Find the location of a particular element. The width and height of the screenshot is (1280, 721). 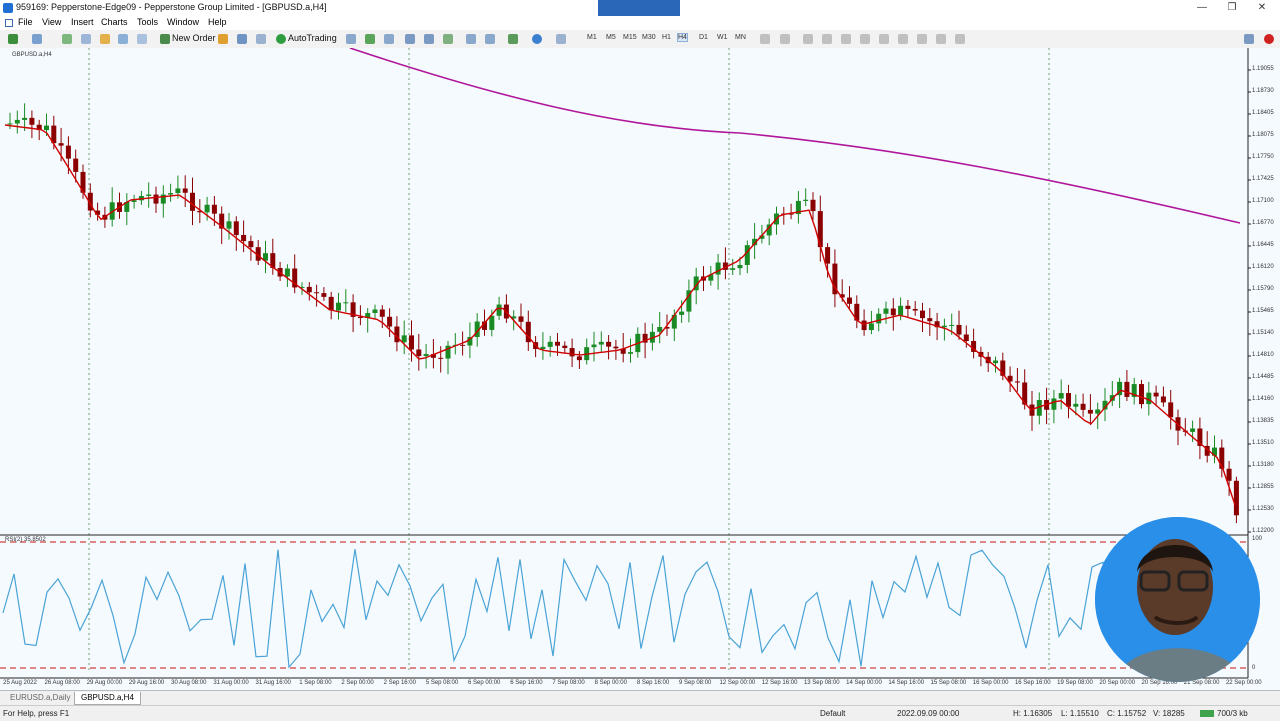

templates-icon is located at coordinates (561, 39).